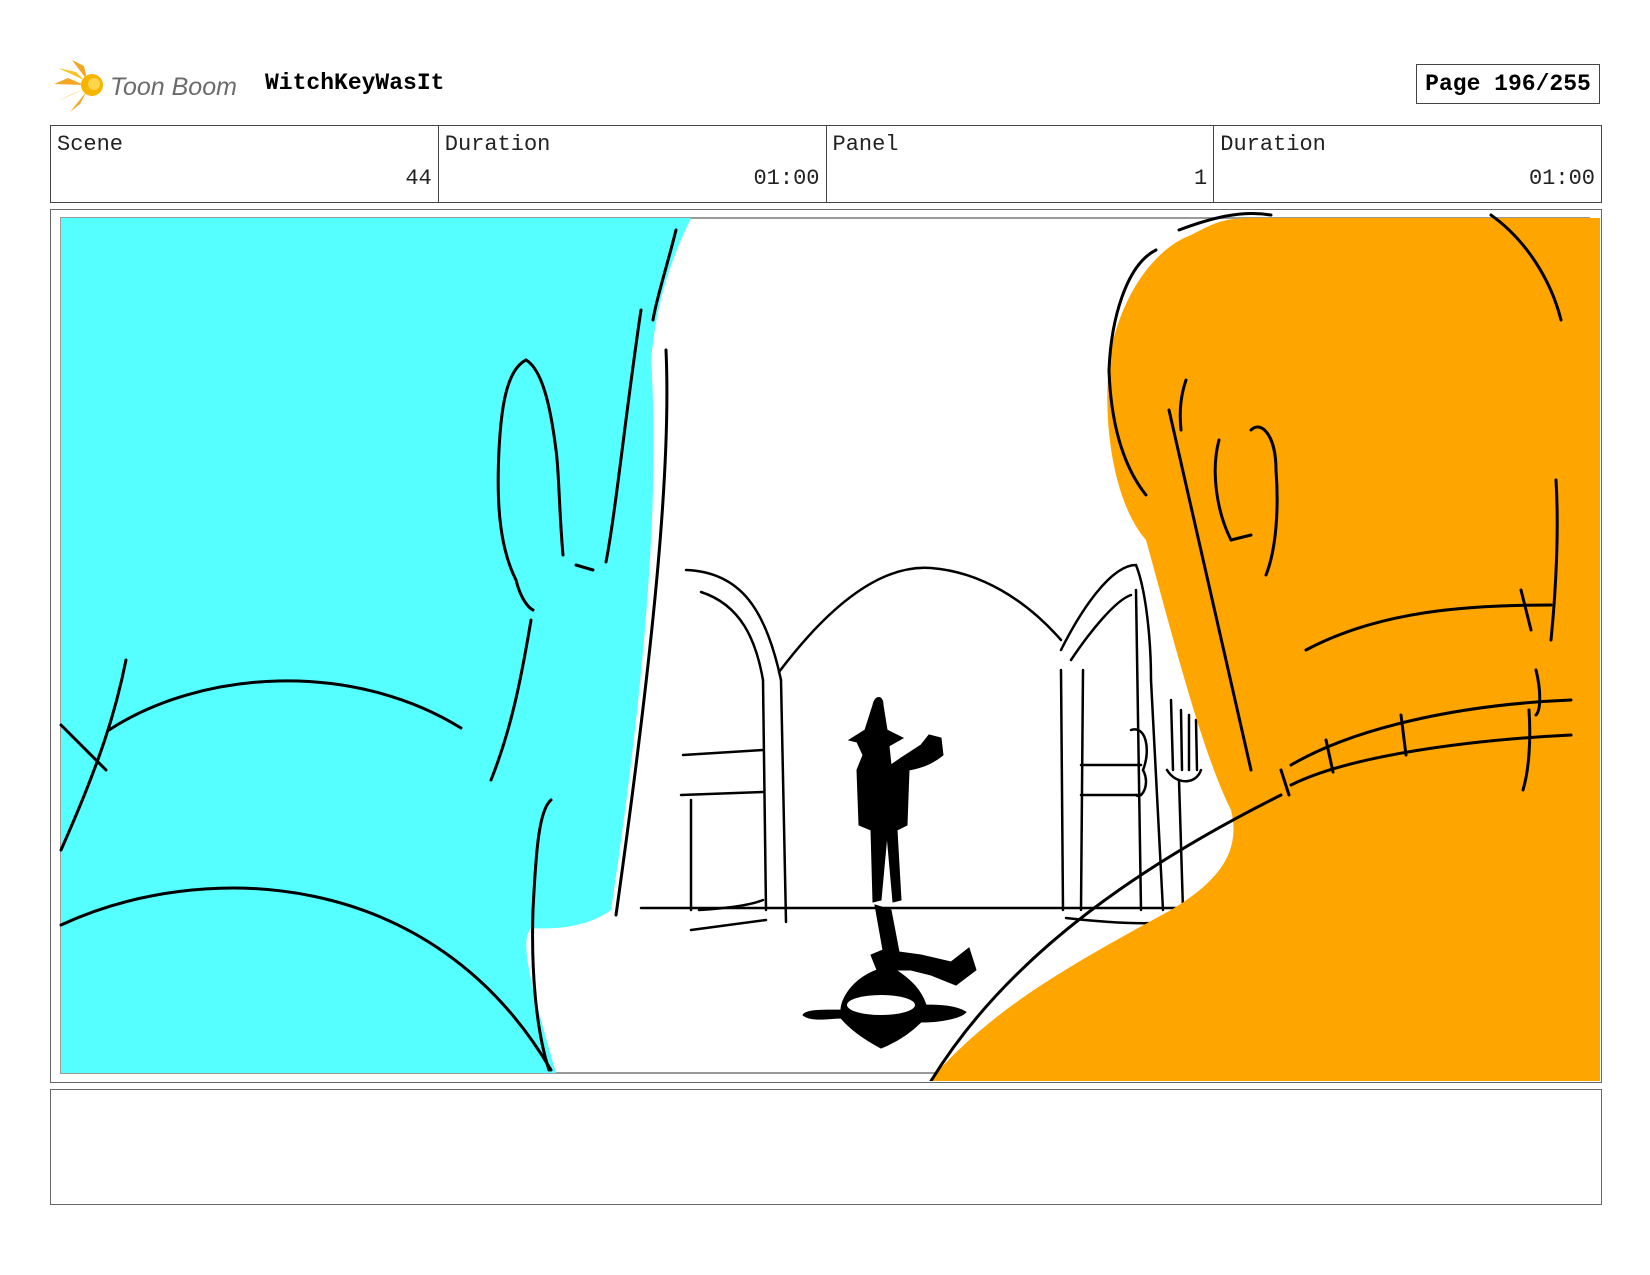 The image size is (1650, 1275). Describe the element at coordinates (245, 164) in the screenshot. I see `scene-cell: Scene 44` at that location.